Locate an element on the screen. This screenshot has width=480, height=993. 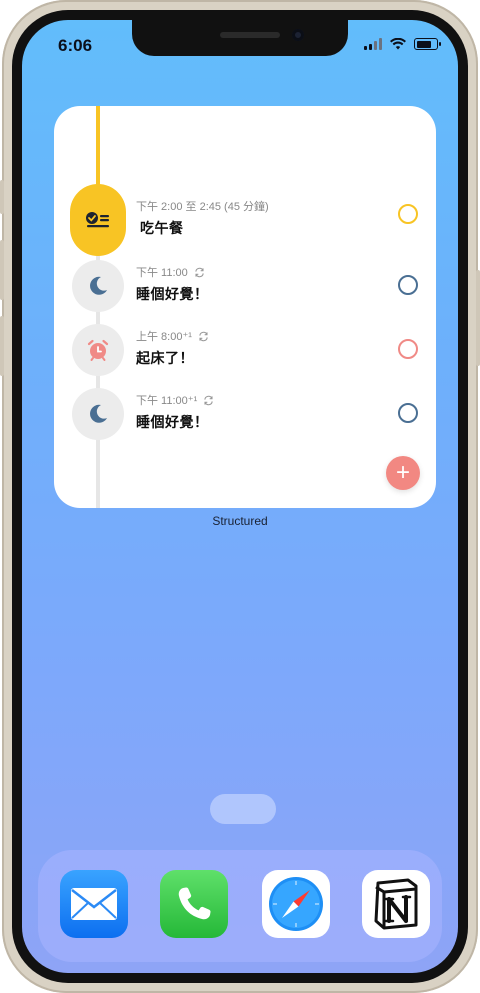
safari-app-icon is located at coordinates (296, 904).